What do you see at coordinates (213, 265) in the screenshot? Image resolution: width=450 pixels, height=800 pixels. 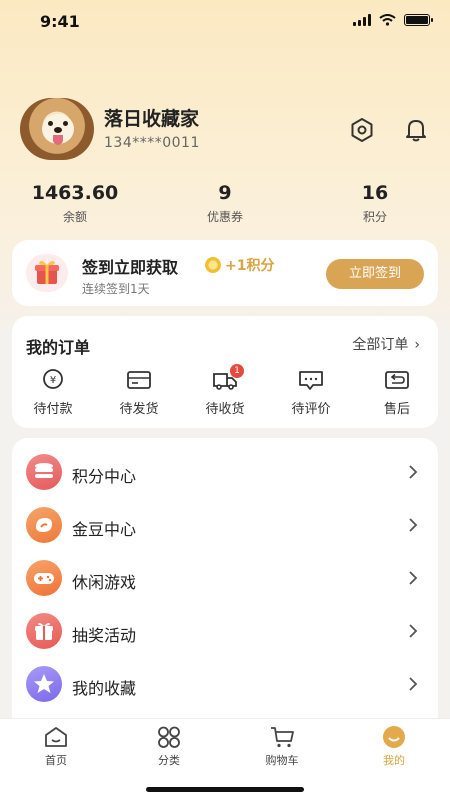 I see `coin-icon` at bounding box center [213, 265].